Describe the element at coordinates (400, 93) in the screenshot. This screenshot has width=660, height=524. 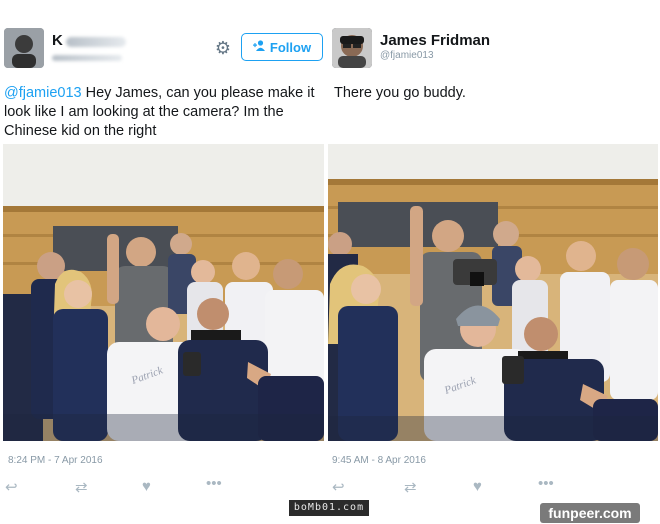
I see `tweet-text: There you go buddy.` at that location.